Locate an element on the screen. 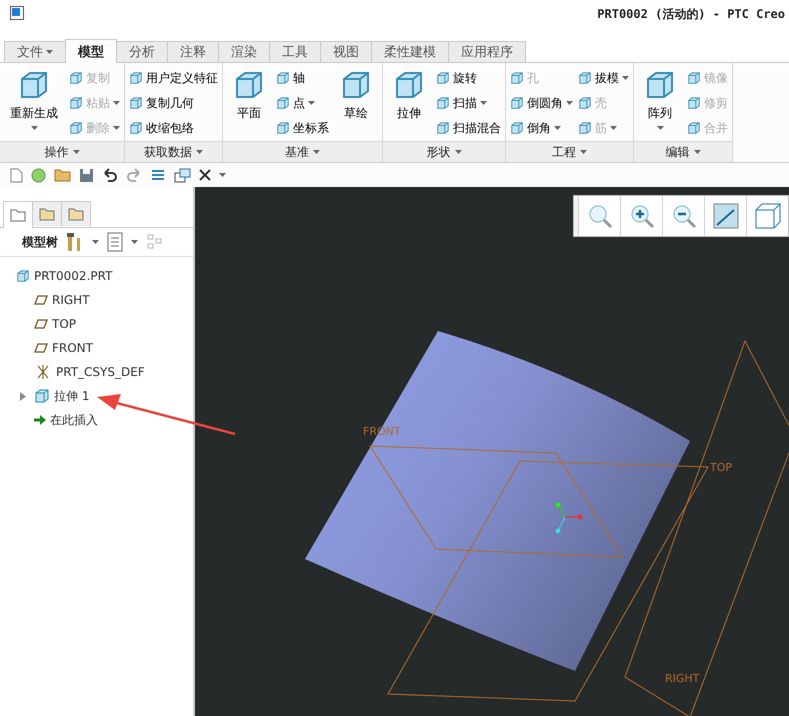 This screenshot has width=789, height=716. ribbon-button: 用户定义特征 is located at coordinates (173, 78).